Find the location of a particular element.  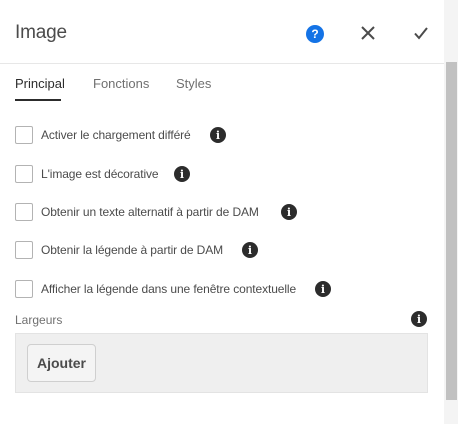

widths-label: Largeurs is located at coordinates (39, 320).